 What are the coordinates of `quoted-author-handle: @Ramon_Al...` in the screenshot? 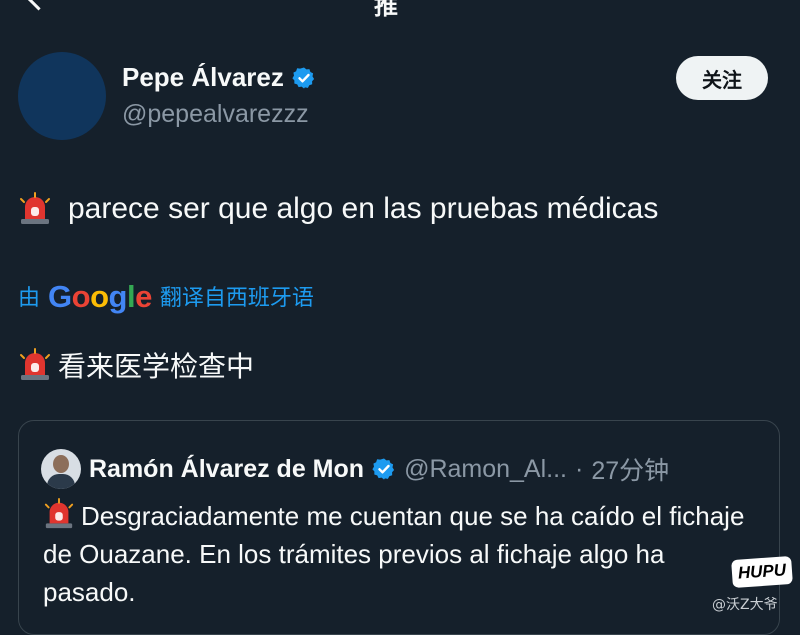 It's located at (486, 468).